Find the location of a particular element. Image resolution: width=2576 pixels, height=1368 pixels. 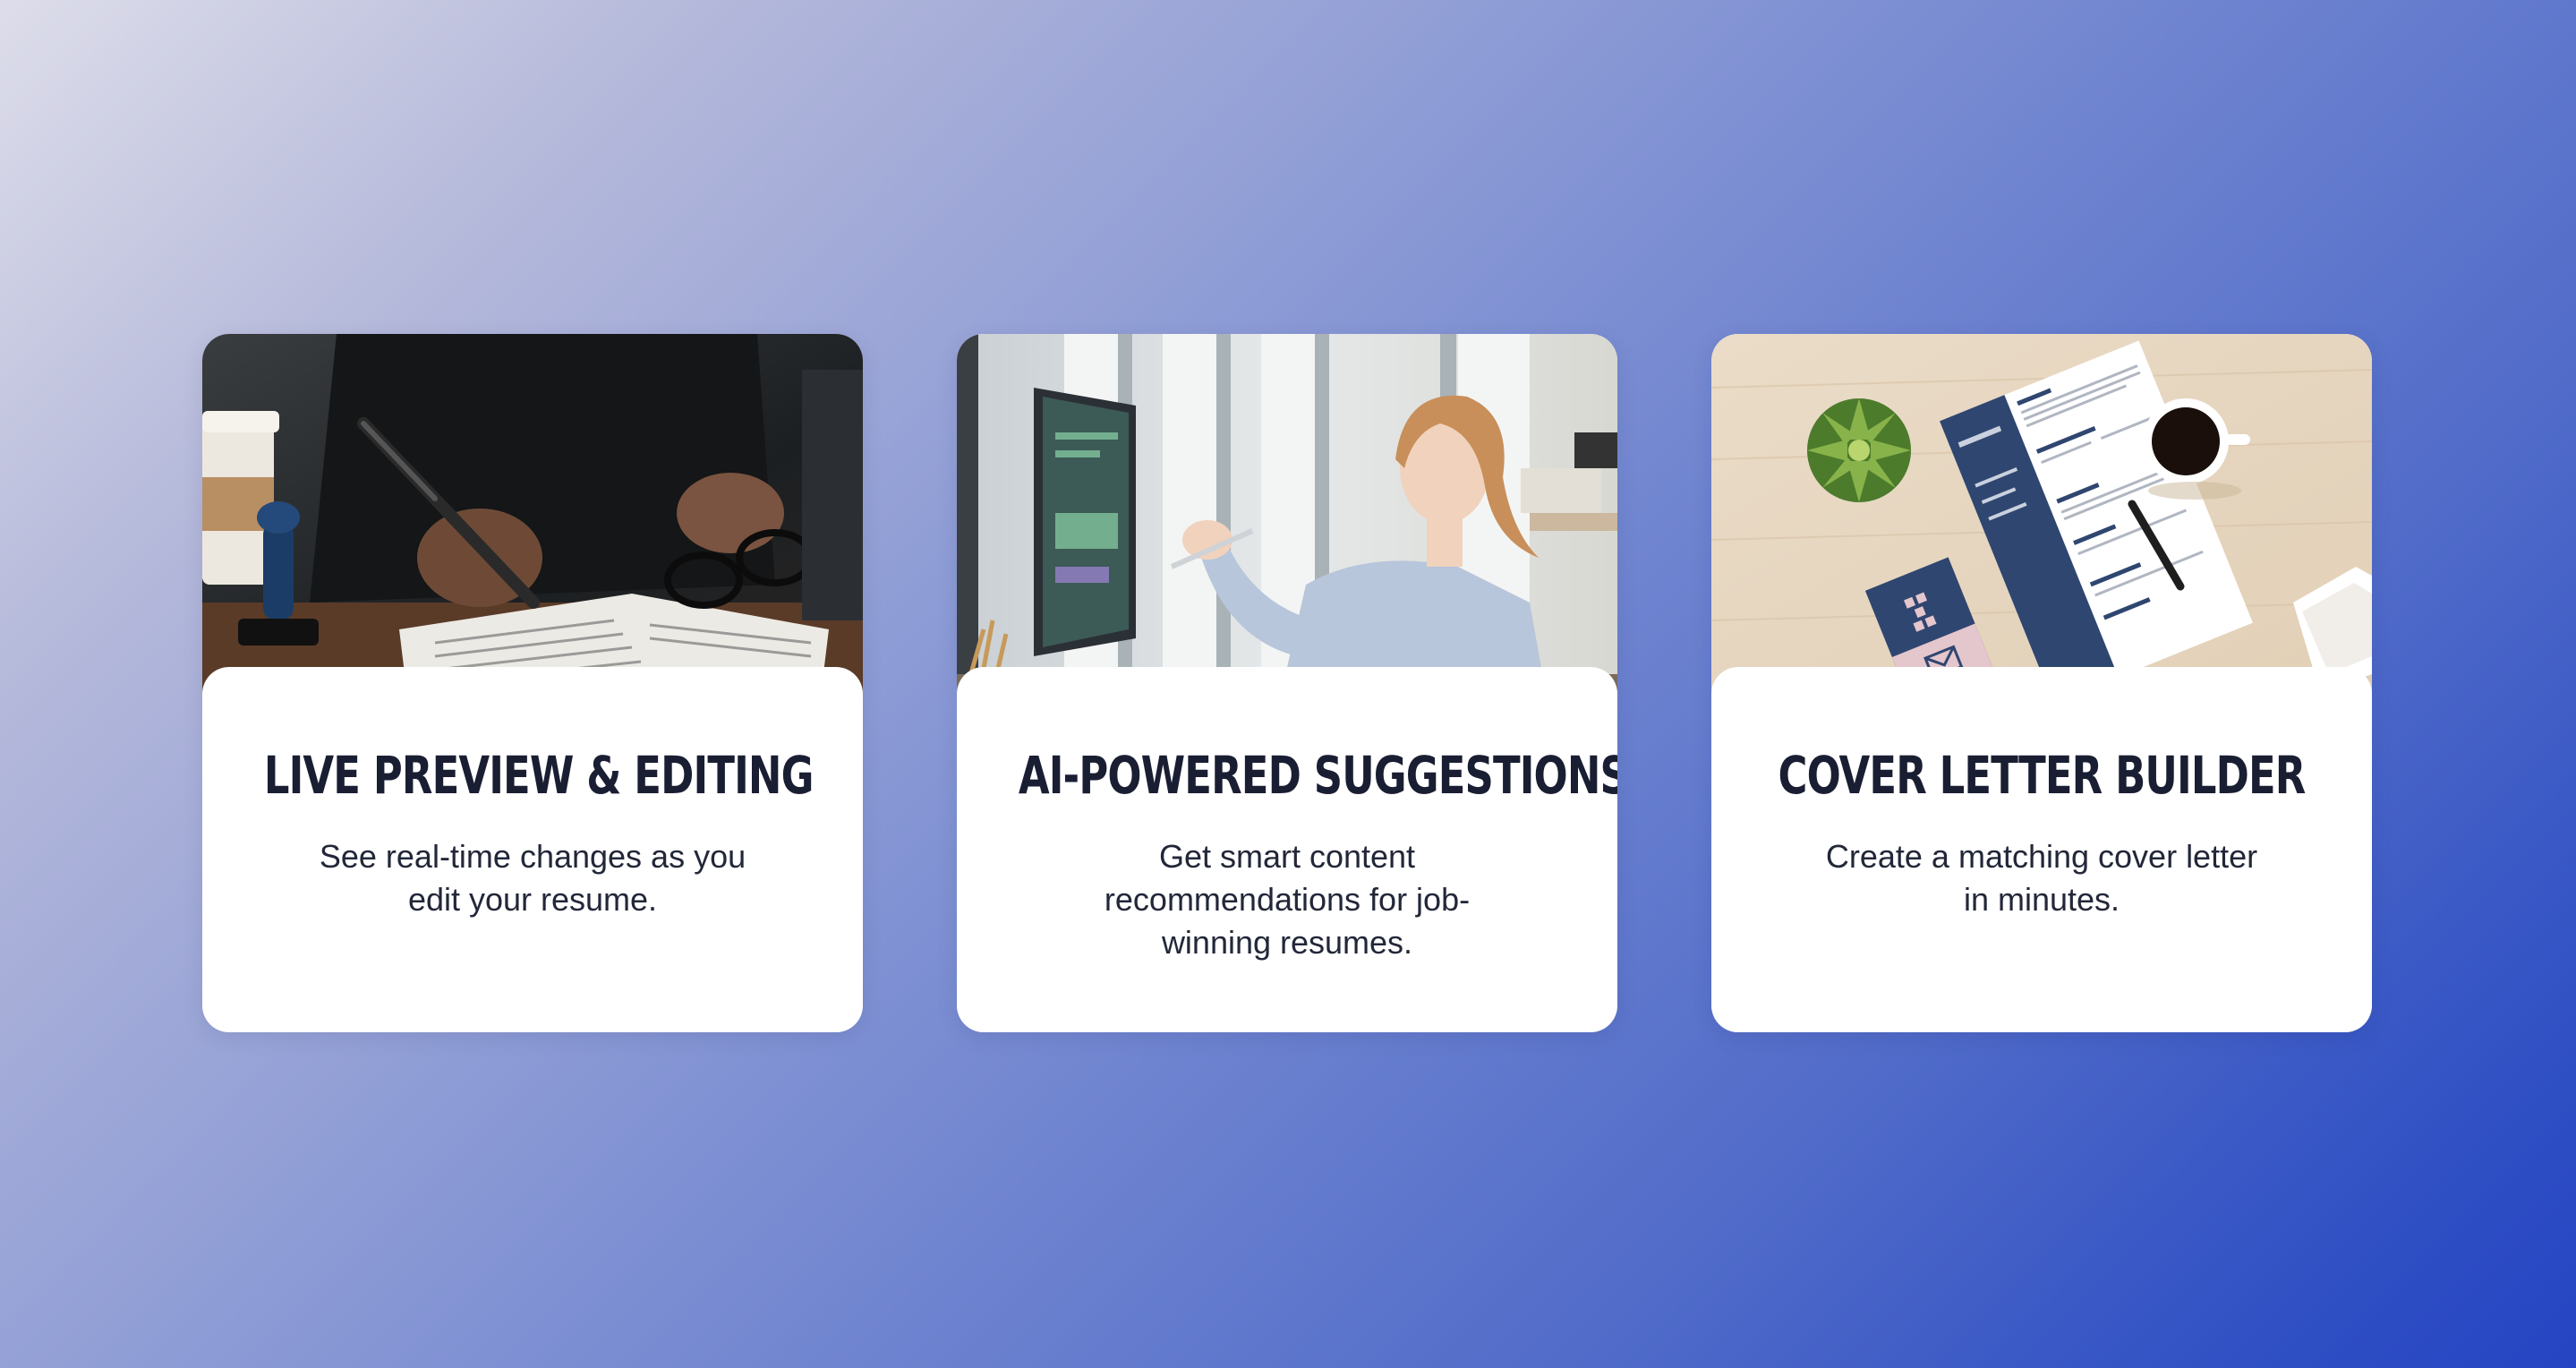

feature-image-woman-at-monitor is located at coordinates (1287, 518).